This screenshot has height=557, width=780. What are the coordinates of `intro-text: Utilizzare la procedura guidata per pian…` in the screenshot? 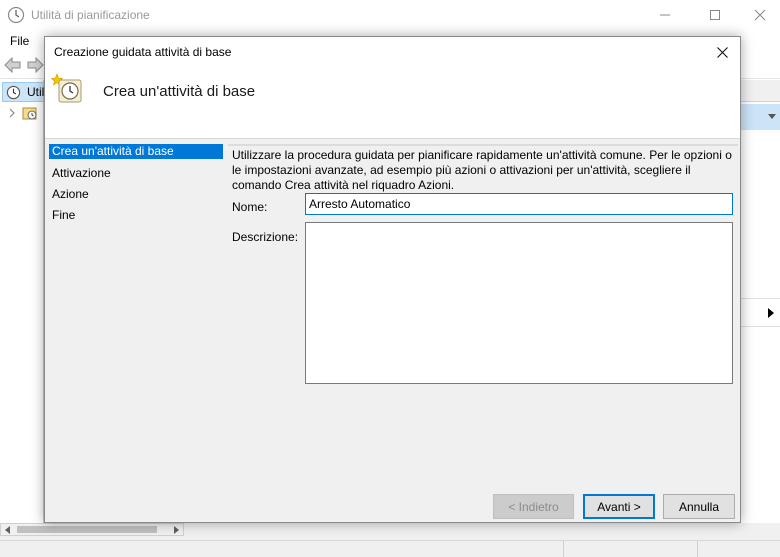 It's located at (482, 170).